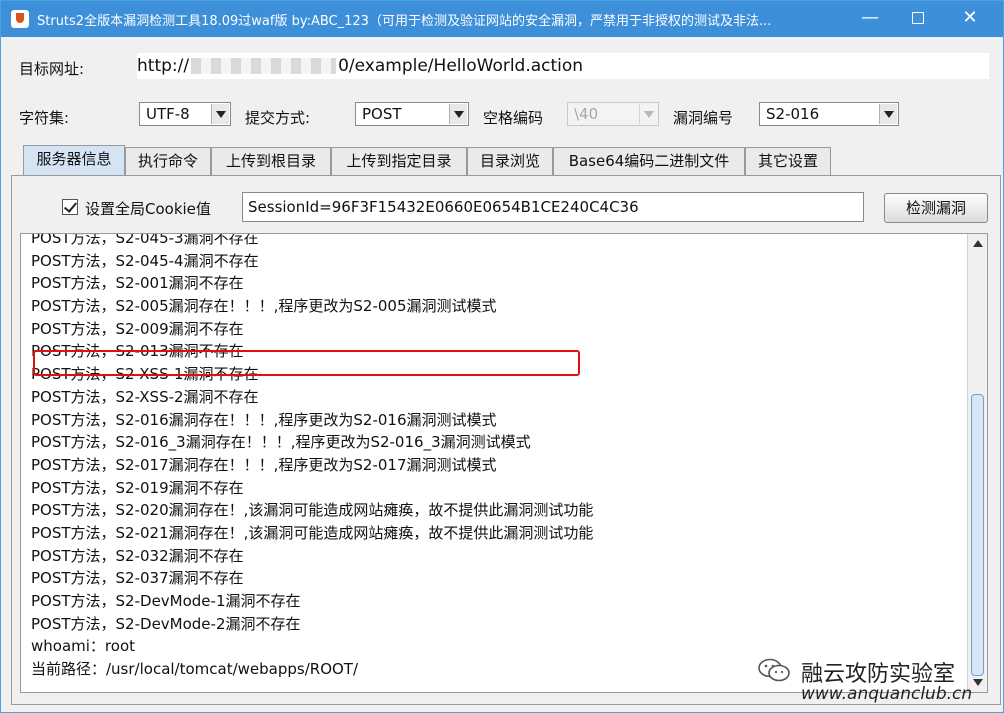 This screenshot has height=713, width=1004. Describe the element at coordinates (264, 419) in the screenshot. I see `log-line: POST方法，S2-016漏洞存在！！！,程序更改为S2-016漏洞测试模式` at that location.